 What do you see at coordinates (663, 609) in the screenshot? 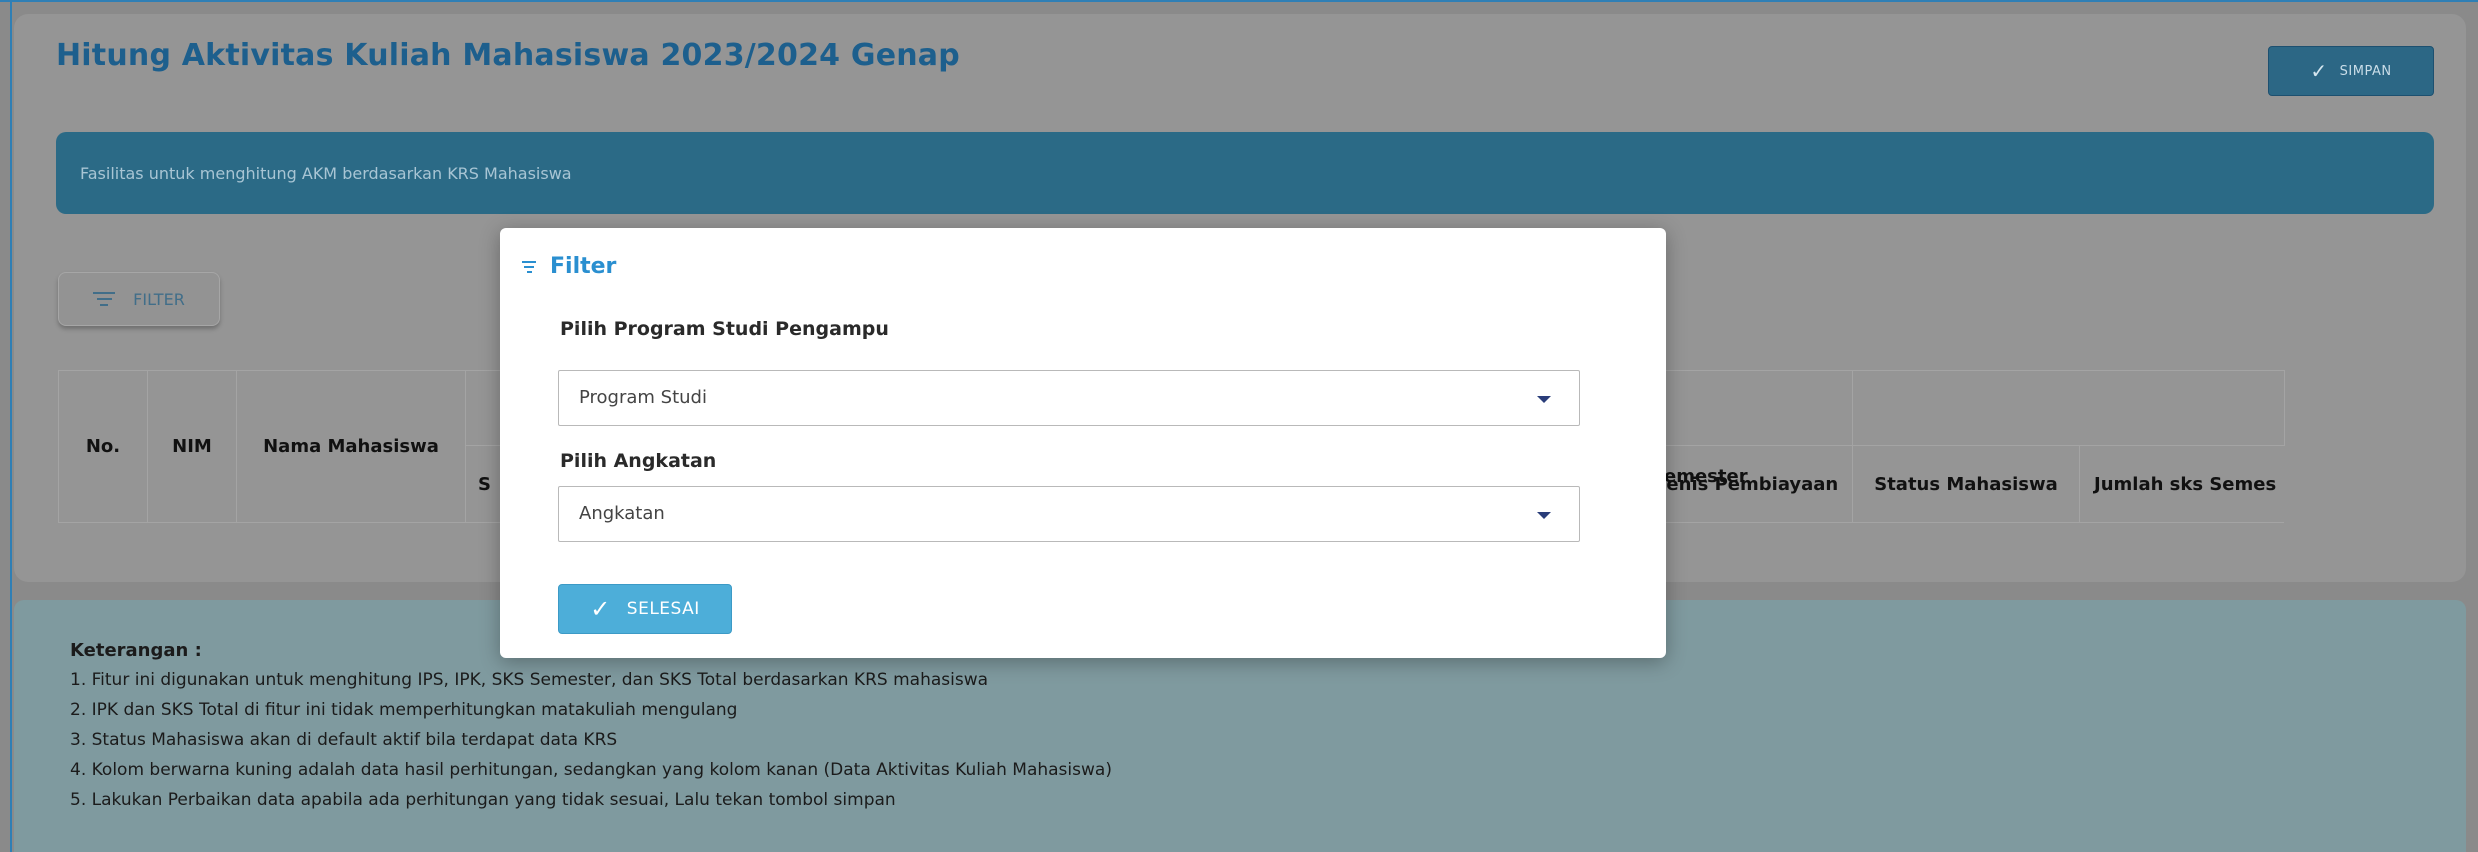
I see `done-button-label: SELESAI` at bounding box center [663, 609].